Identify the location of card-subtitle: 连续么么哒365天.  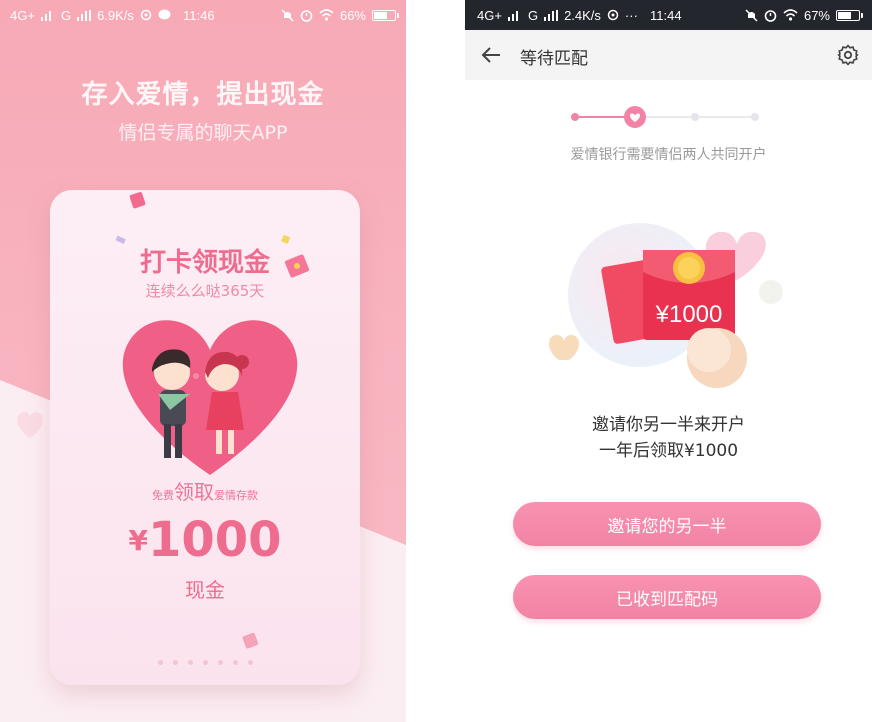
(205, 291).